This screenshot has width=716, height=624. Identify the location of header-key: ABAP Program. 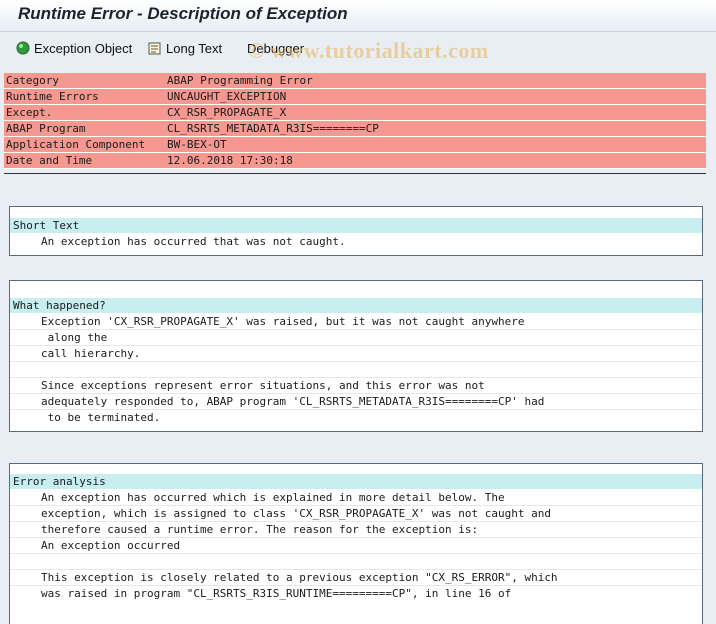
(46, 128).